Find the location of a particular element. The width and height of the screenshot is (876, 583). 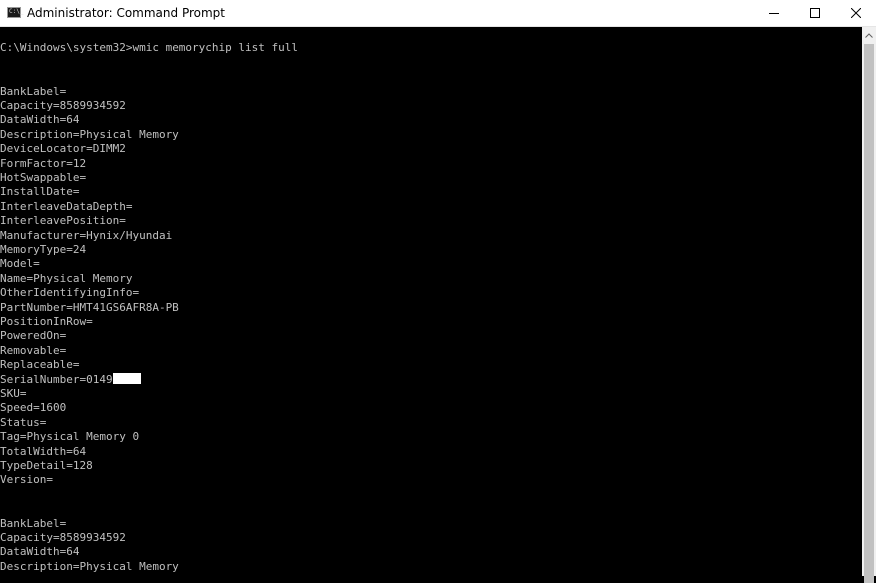

output-line: Status= is located at coordinates (23, 422).